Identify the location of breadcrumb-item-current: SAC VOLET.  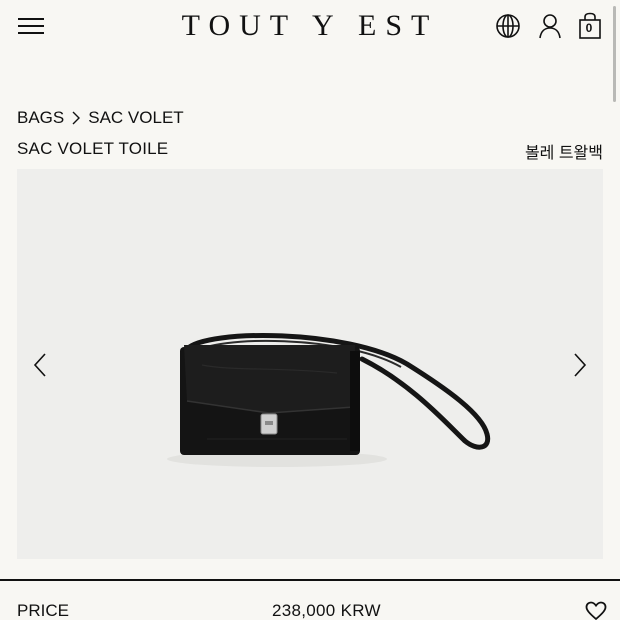
(135, 118).